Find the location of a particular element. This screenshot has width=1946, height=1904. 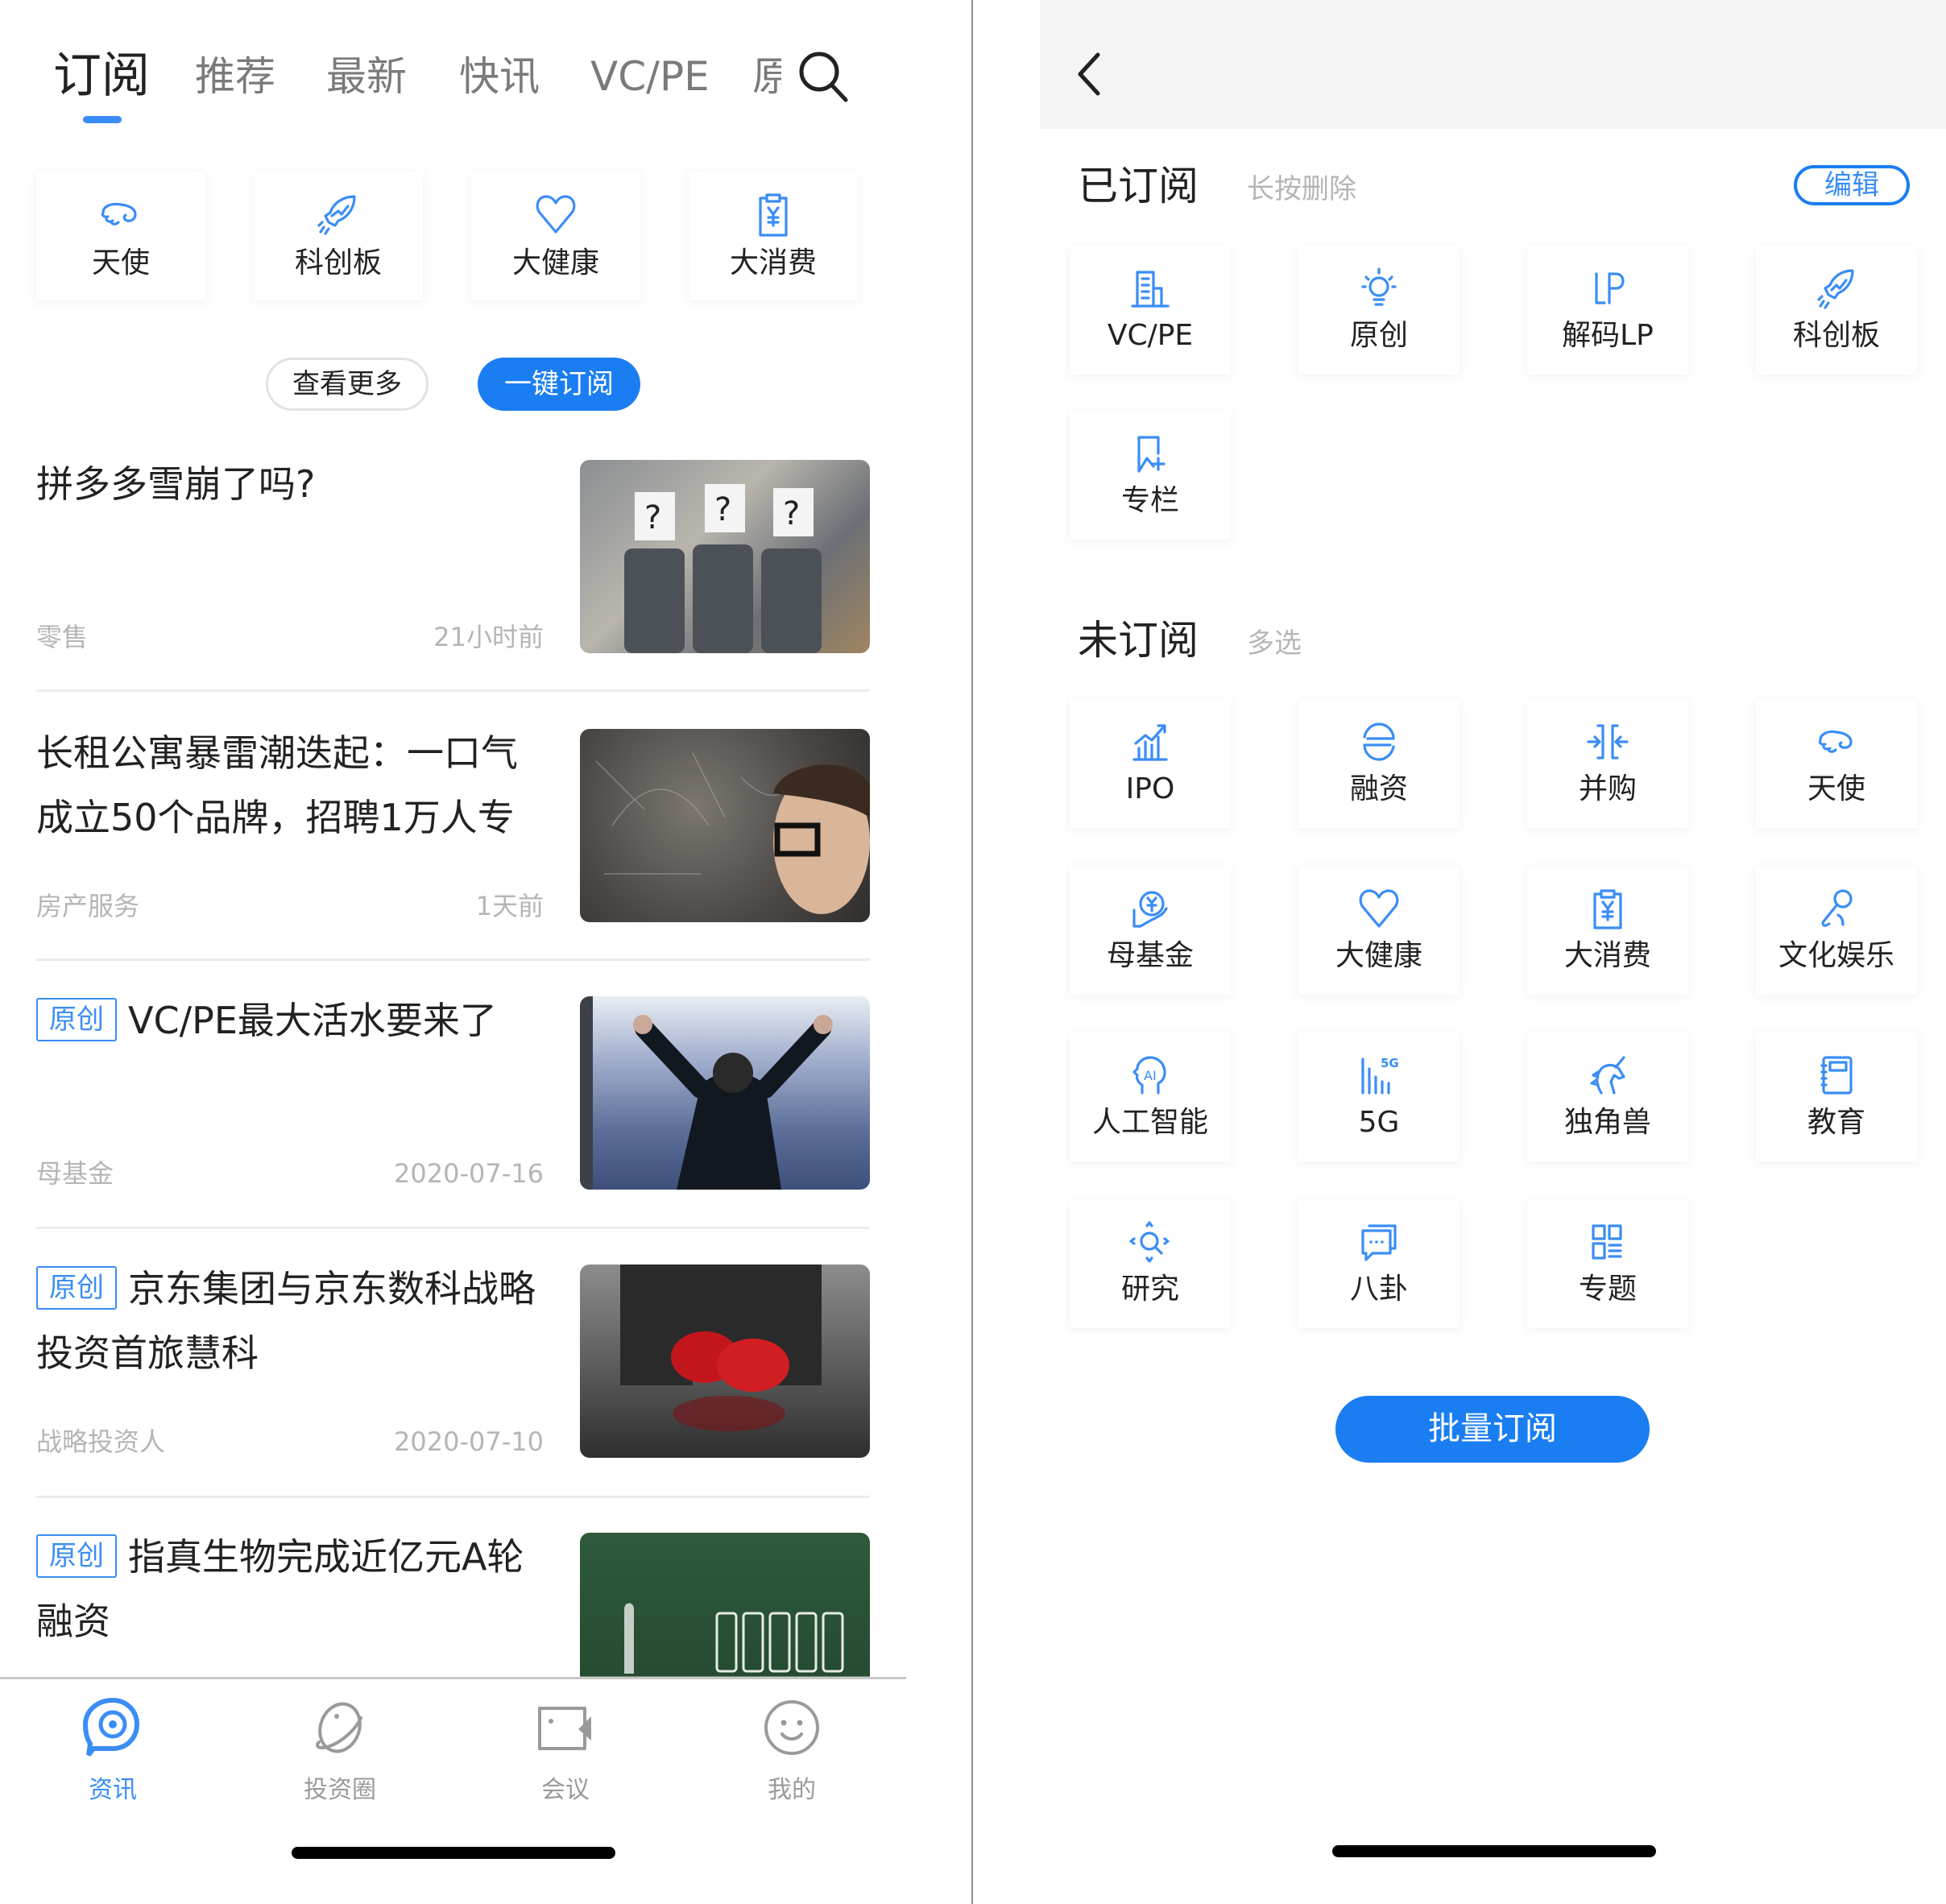

article-item: 拼多多雪崩了吗? 零售 21小时前 ??? is located at coordinates (453, 556).